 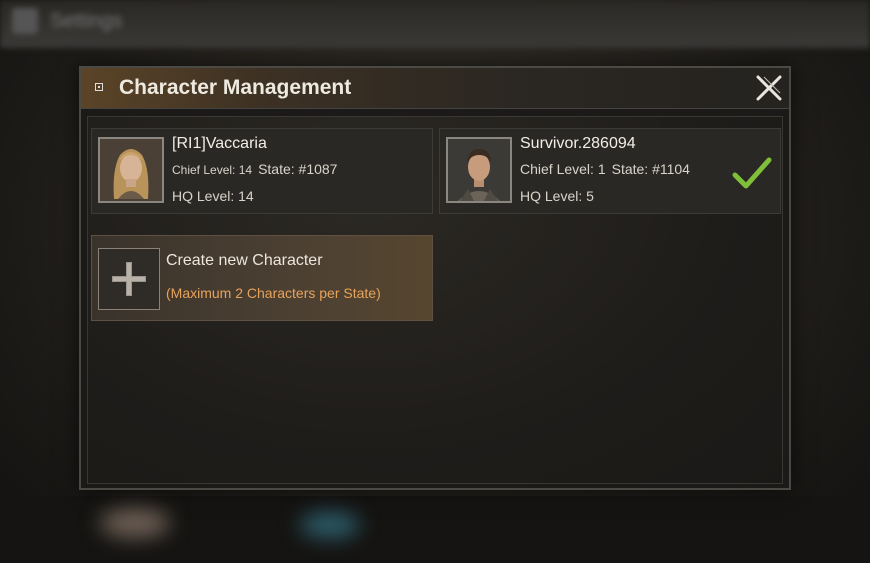 I want to click on plus-icon, so click(x=129, y=279).